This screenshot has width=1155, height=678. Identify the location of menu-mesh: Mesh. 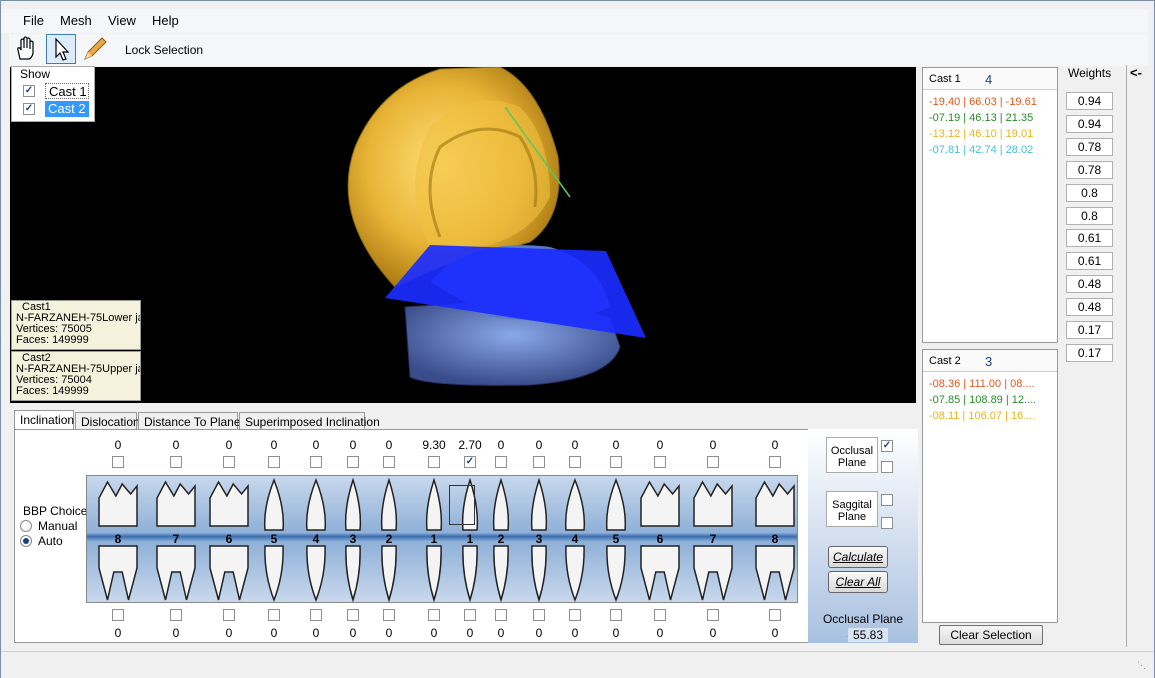
(76, 20).